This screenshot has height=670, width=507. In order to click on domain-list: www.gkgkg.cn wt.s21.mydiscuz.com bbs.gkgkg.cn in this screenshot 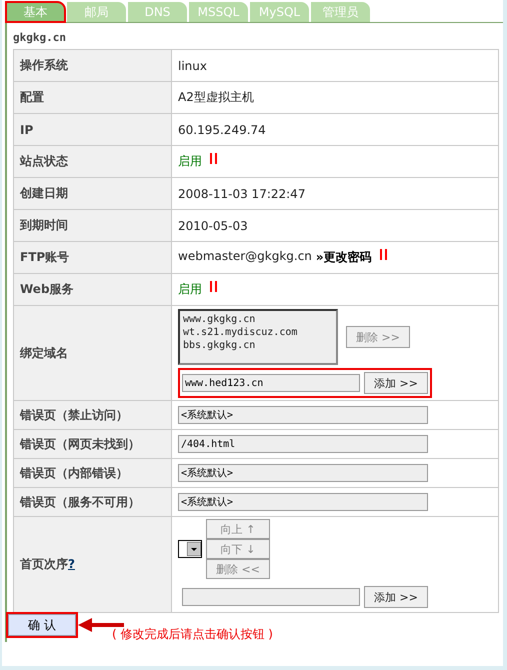, I will do `click(258, 337)`.